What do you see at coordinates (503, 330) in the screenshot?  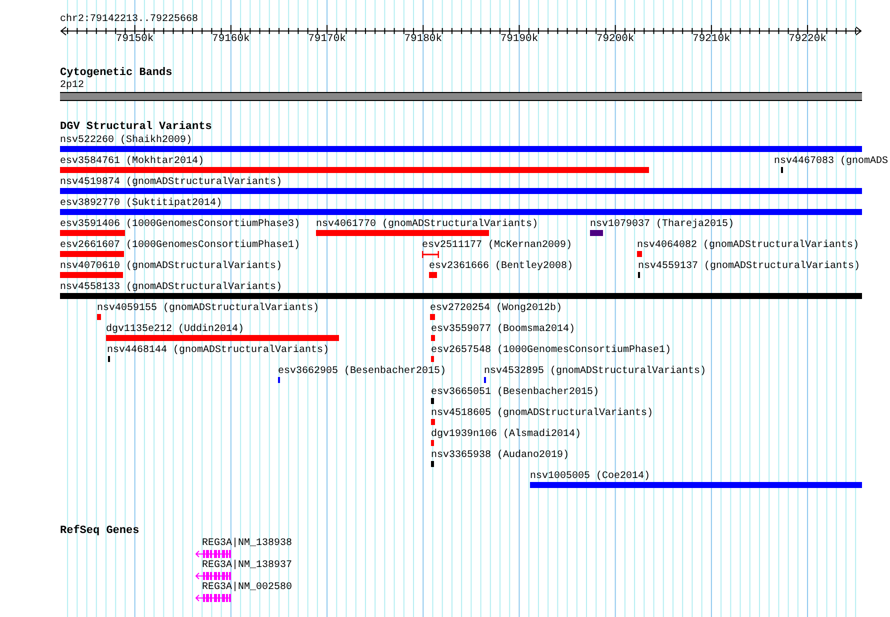 I see `variant-label: esv3559077 (Boomsma2014)` at bounding box center [503, 330].